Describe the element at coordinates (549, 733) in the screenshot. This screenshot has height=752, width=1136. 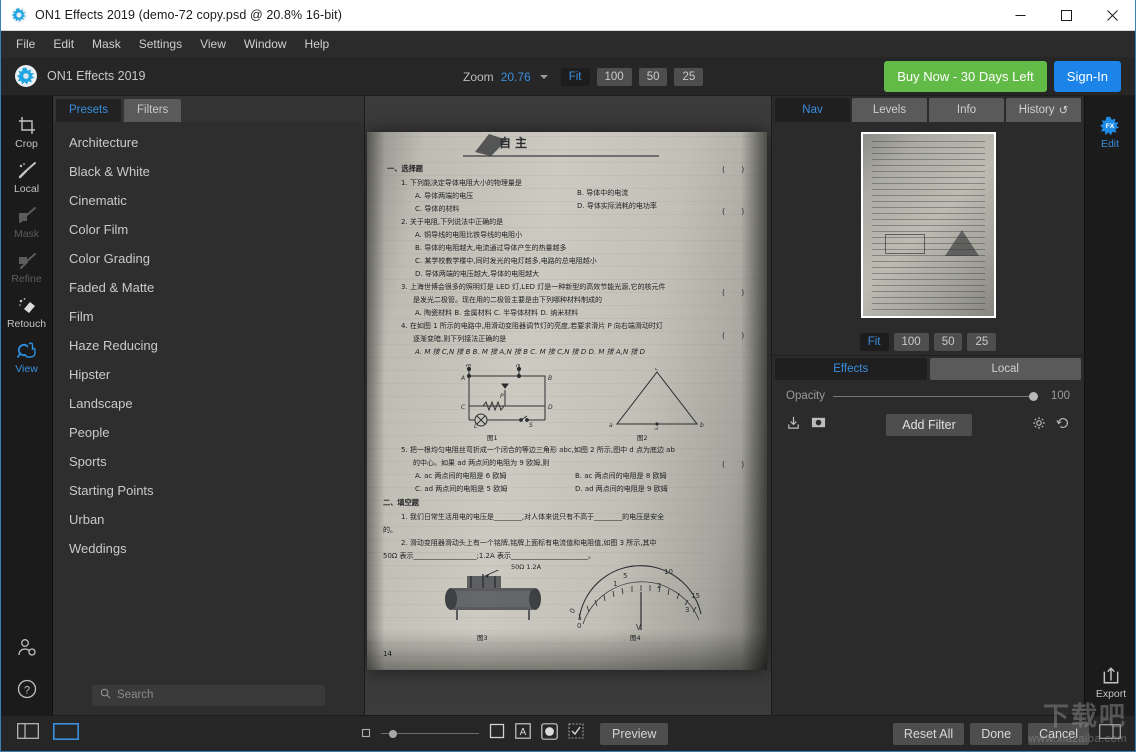
I see `soft-proof-icon` at that location.